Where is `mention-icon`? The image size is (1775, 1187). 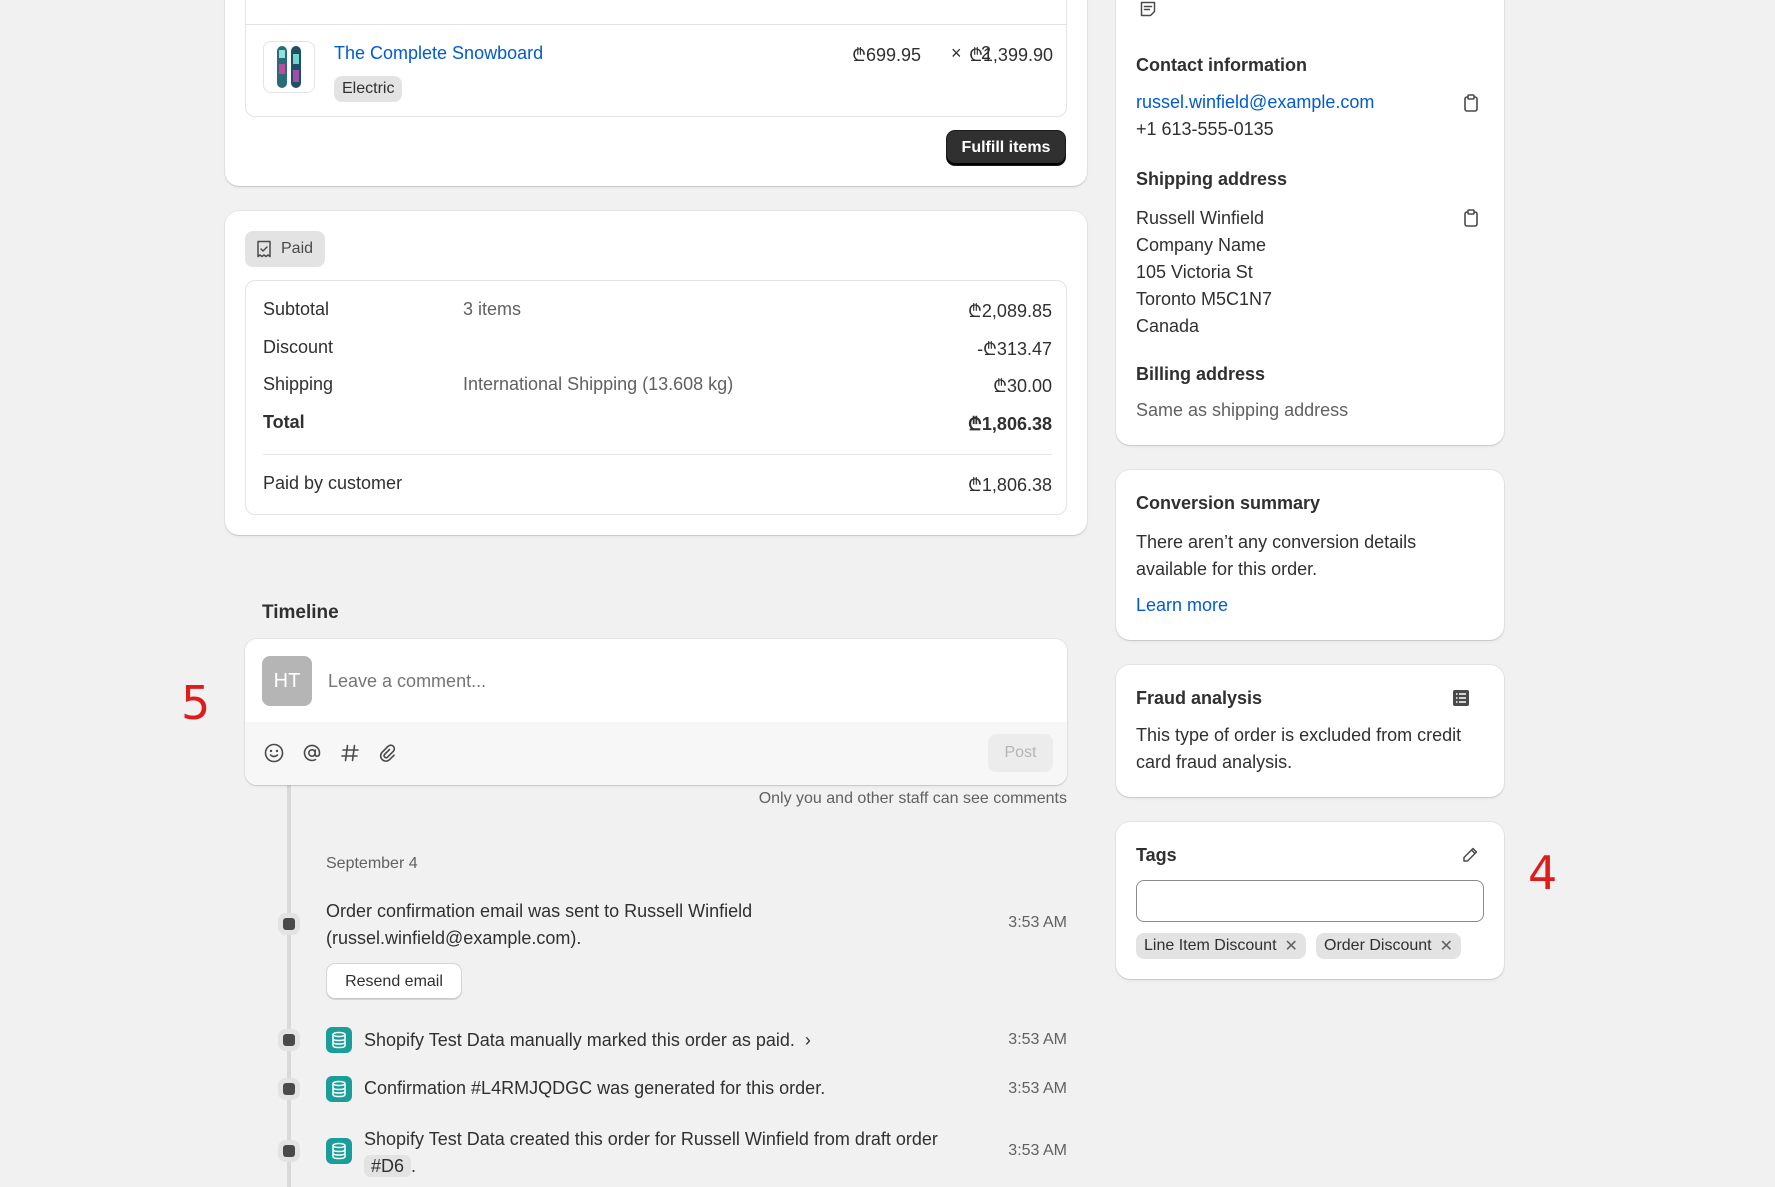
mention-icon is located at coordinates (312, 753).